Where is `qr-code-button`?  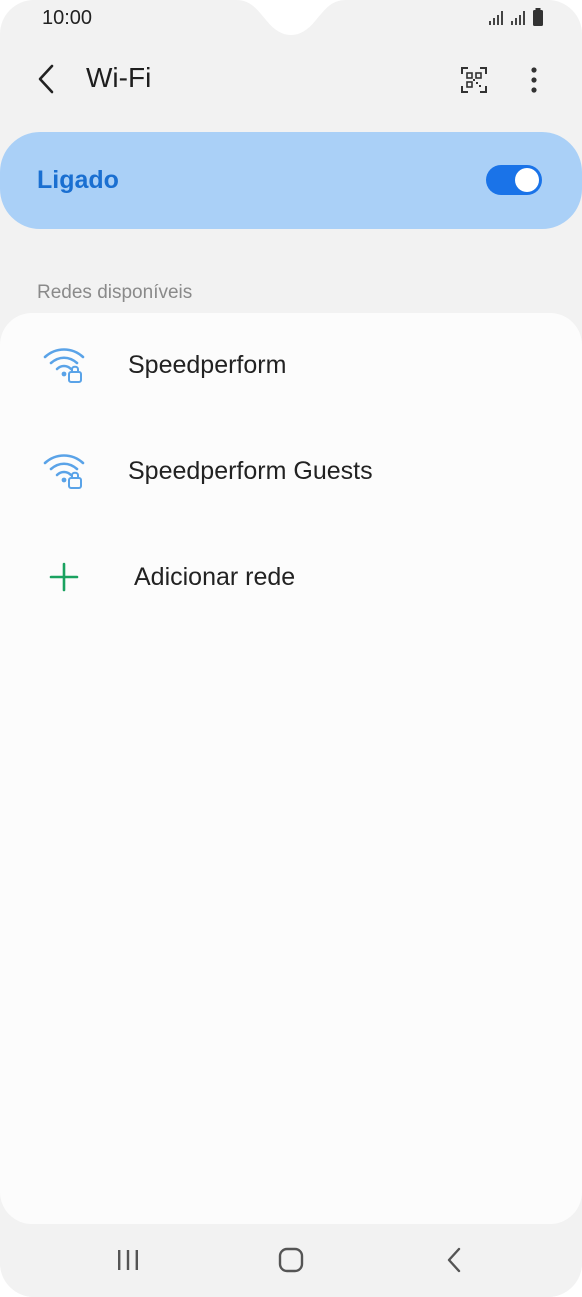 qr-code-button is located at coordinates (474, 80).